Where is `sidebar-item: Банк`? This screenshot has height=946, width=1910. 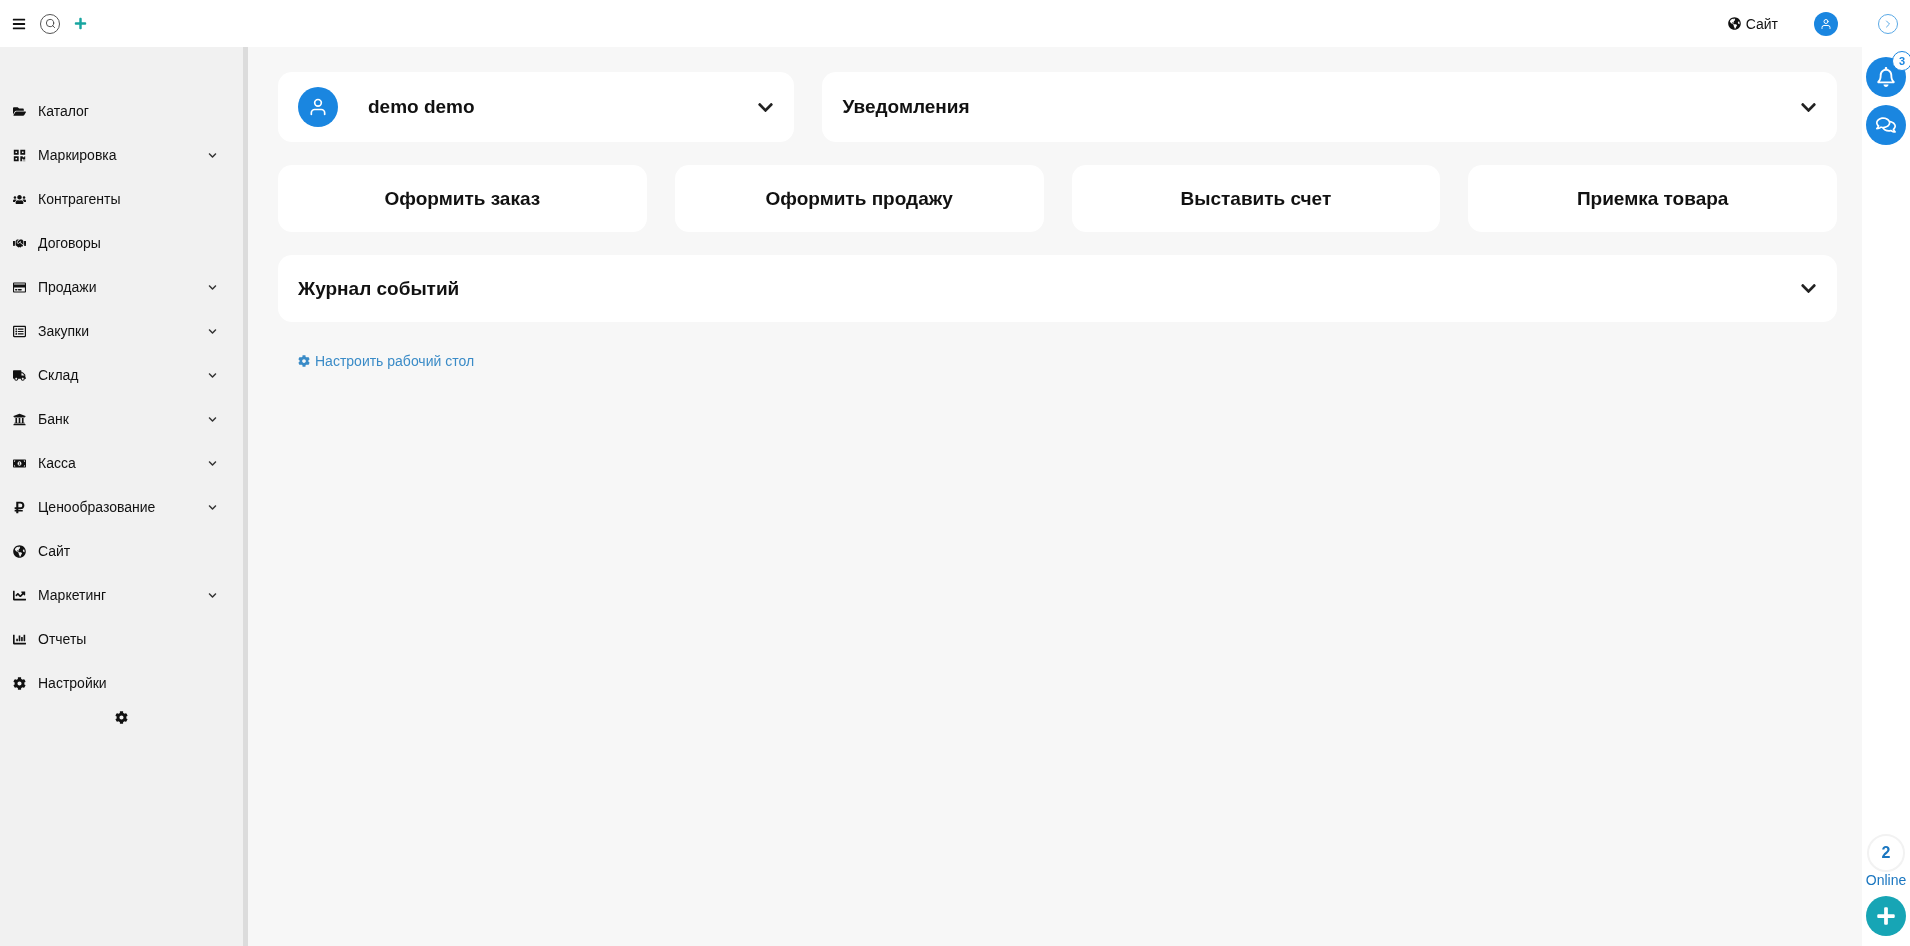 sidebar-item: Банк is located at coordinates (121, 419).